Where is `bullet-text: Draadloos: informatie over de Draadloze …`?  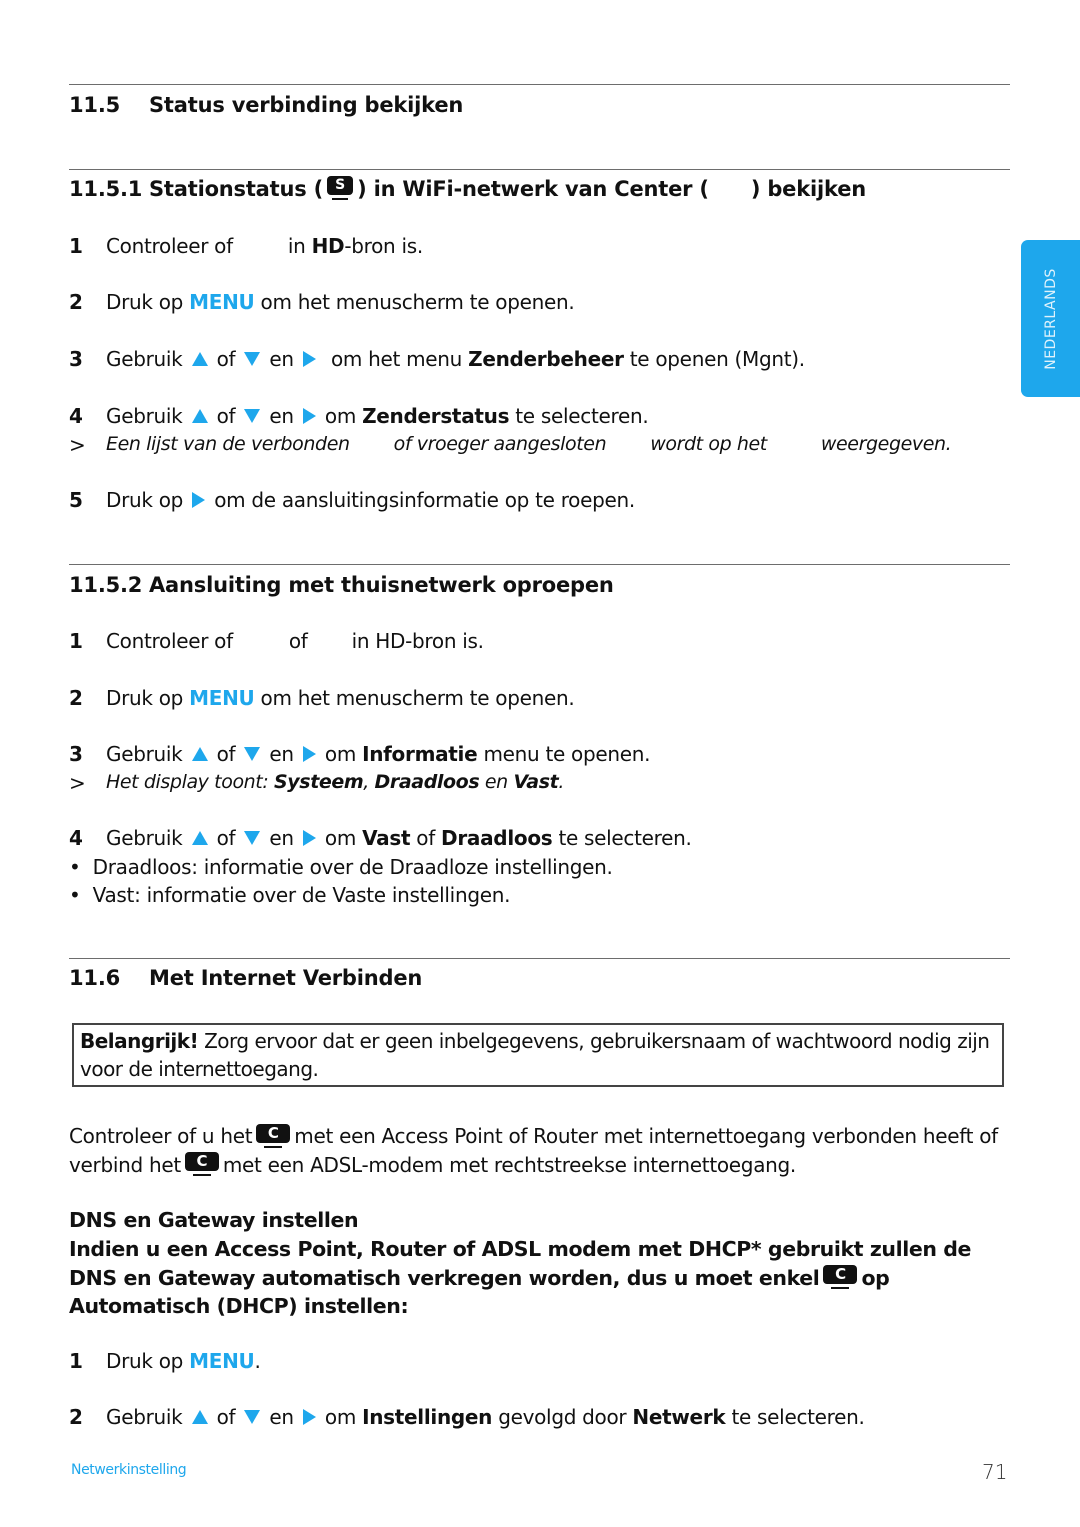
bullet-text: Draadloos: informatie over de Draadloze … is located at coordinates (352, 867).